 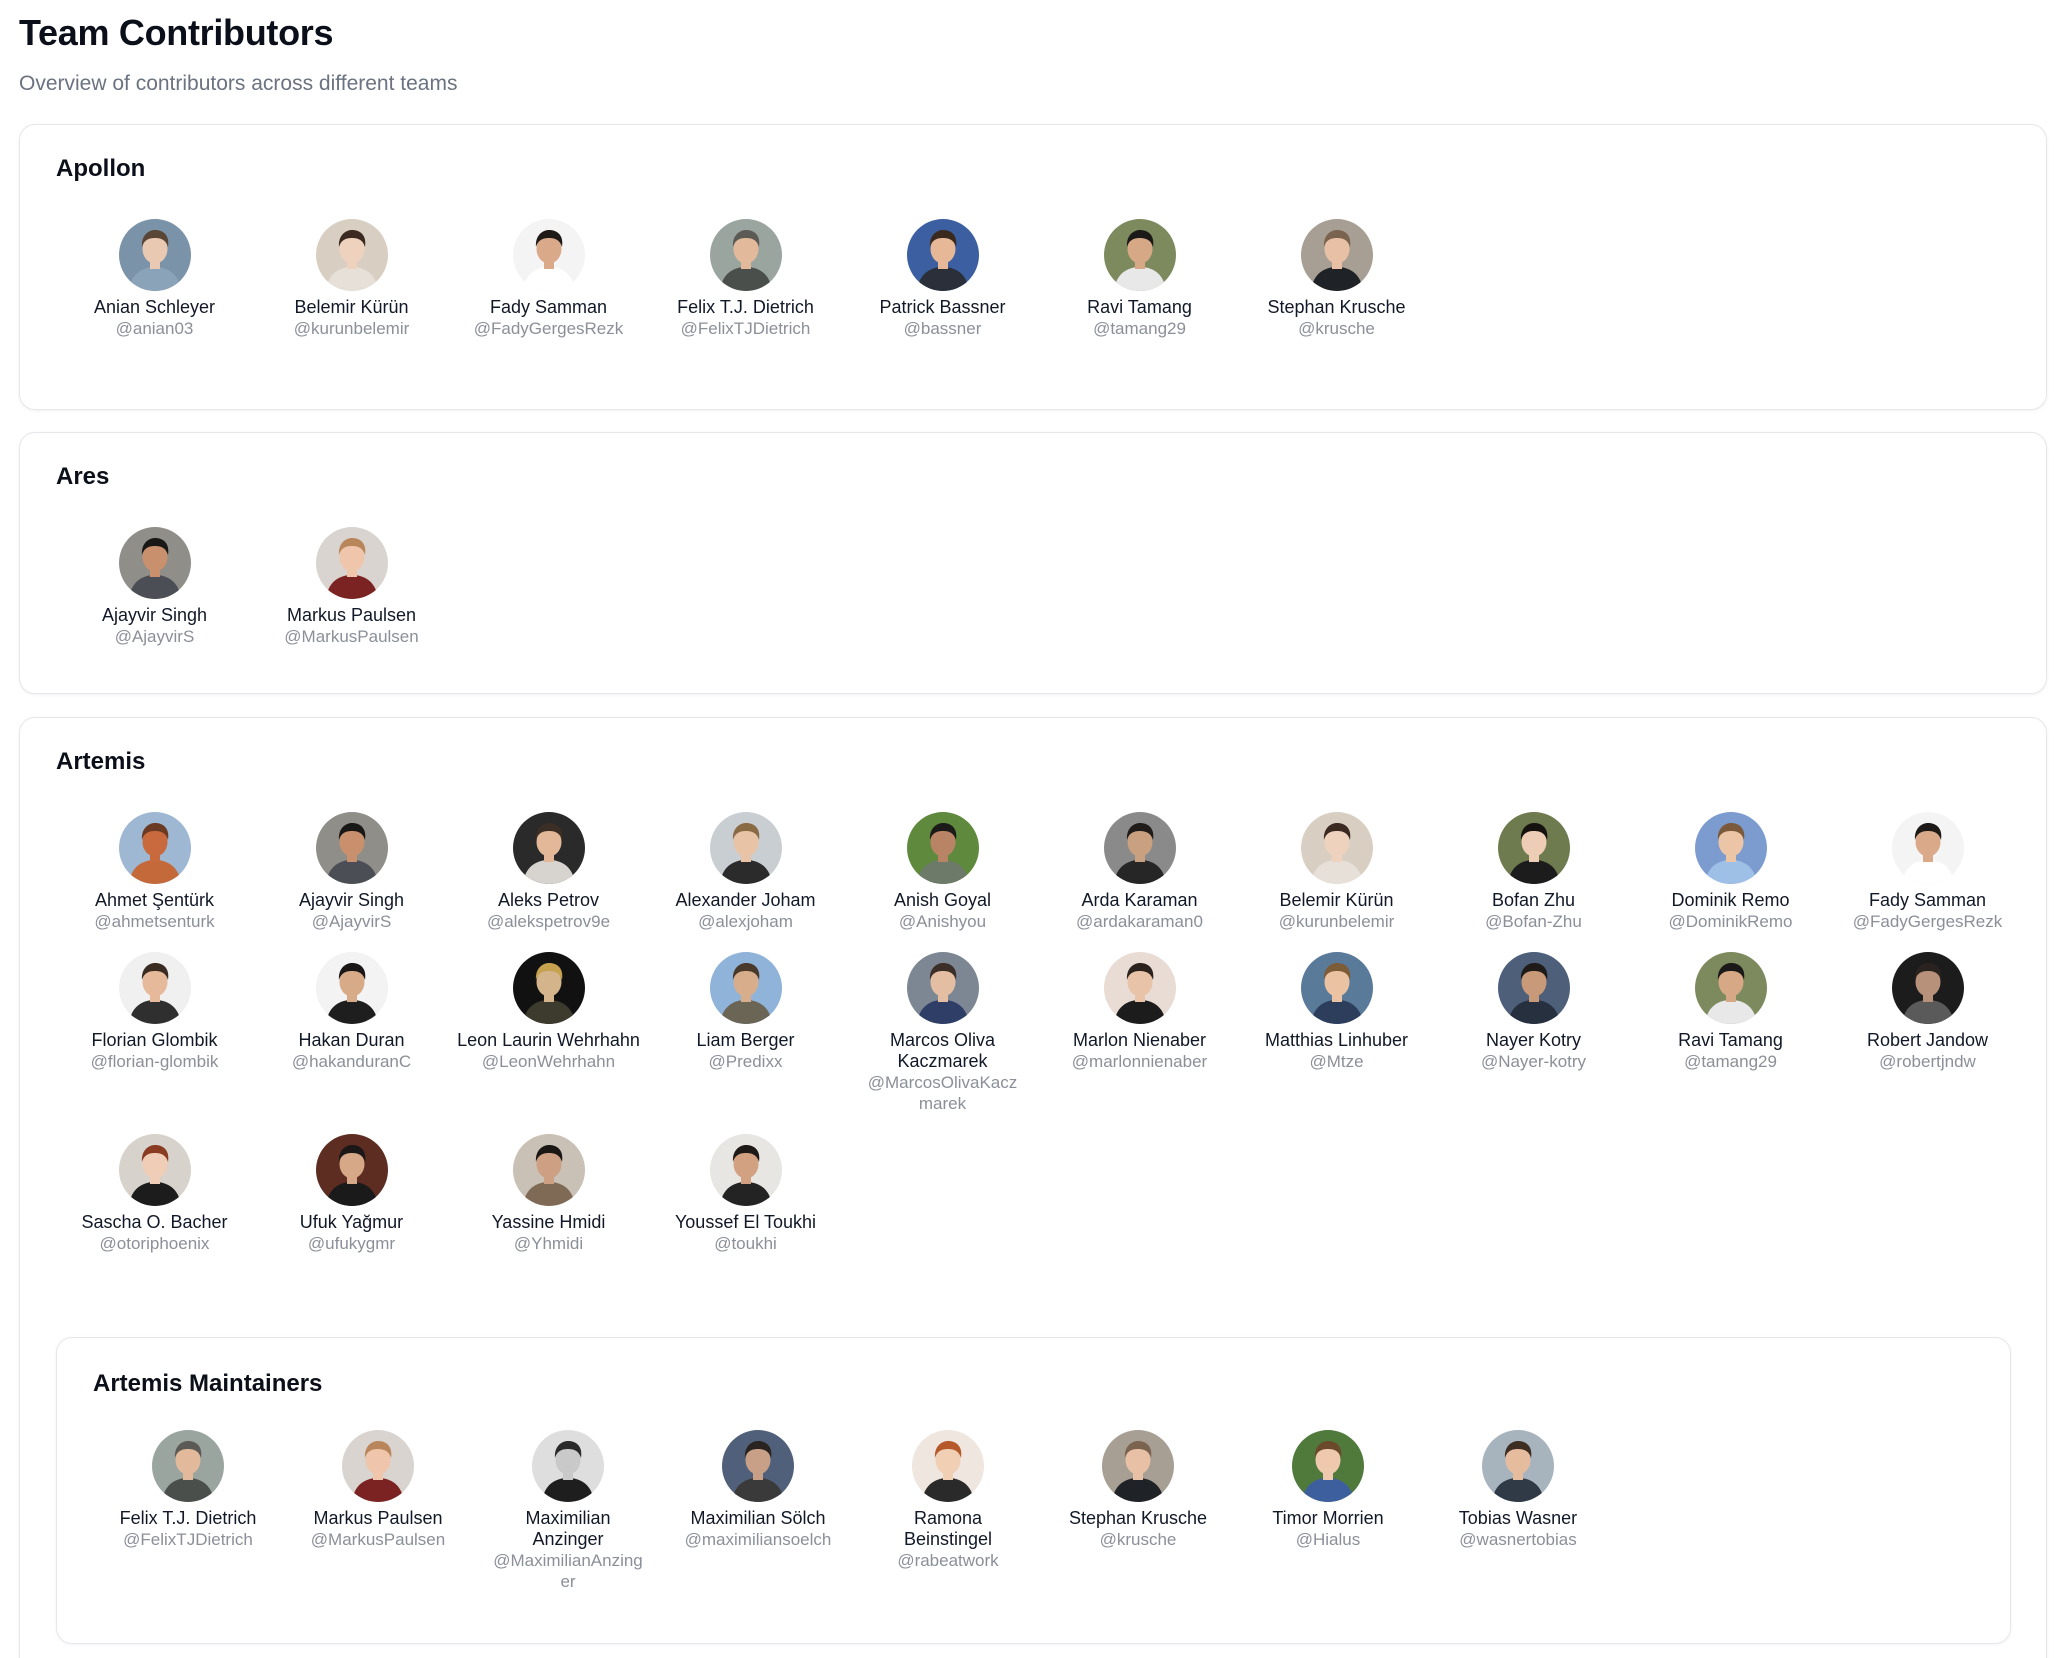 What do you see at coordinates (943, 1093) in the screenshot?
I see `contributor-login: @MarcosOlivaKaczmarek` at bounding box center [943, 1093].